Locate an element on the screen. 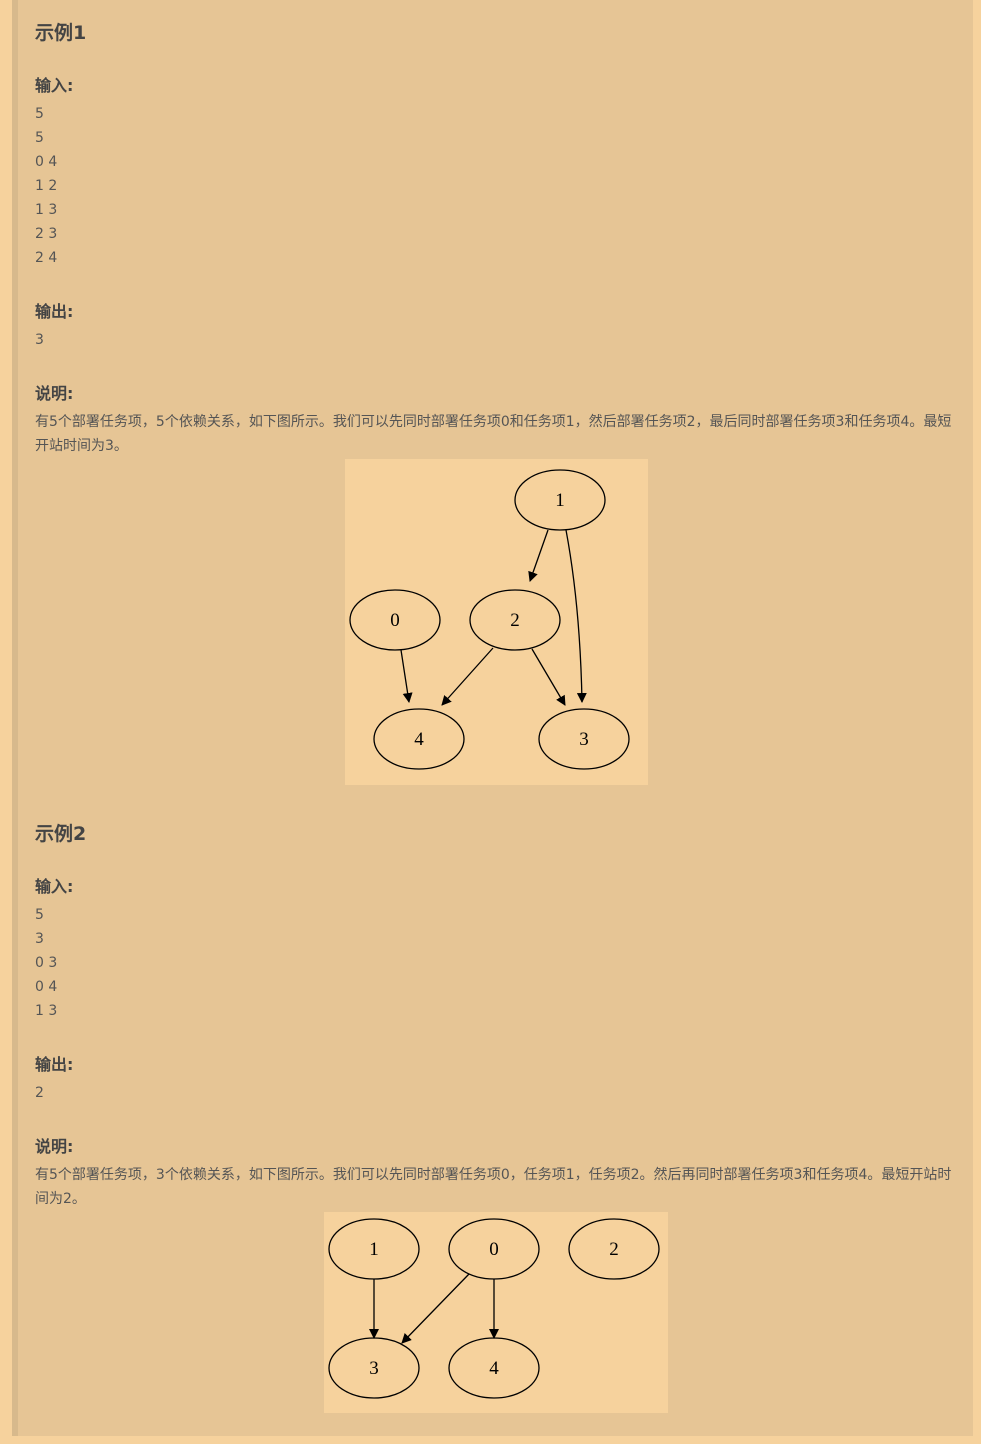 This screenshot has height=1444, width=981. example-1-output-label: 输出: is located at coordinates (54, 311).